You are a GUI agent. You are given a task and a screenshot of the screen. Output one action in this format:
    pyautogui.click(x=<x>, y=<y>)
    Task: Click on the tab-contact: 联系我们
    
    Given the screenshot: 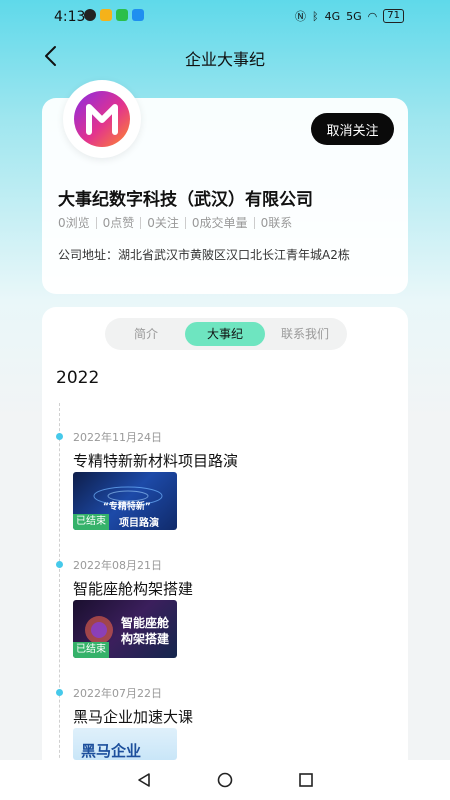 What is the action you would take?
    pyautogui.click(x=305, y=334)
    